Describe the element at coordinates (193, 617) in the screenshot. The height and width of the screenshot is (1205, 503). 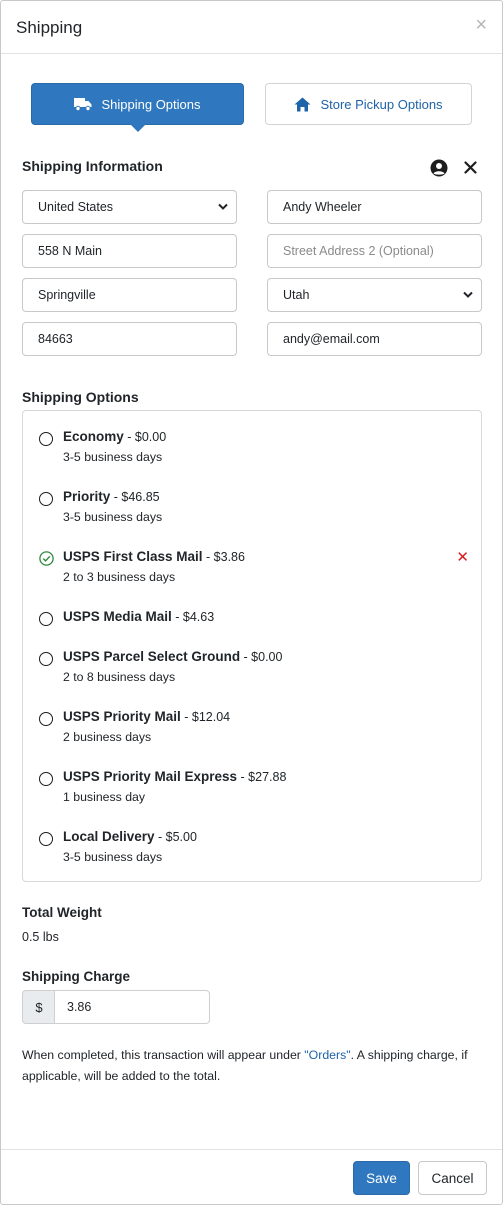
I see `option-price: - $4.63` at that location.